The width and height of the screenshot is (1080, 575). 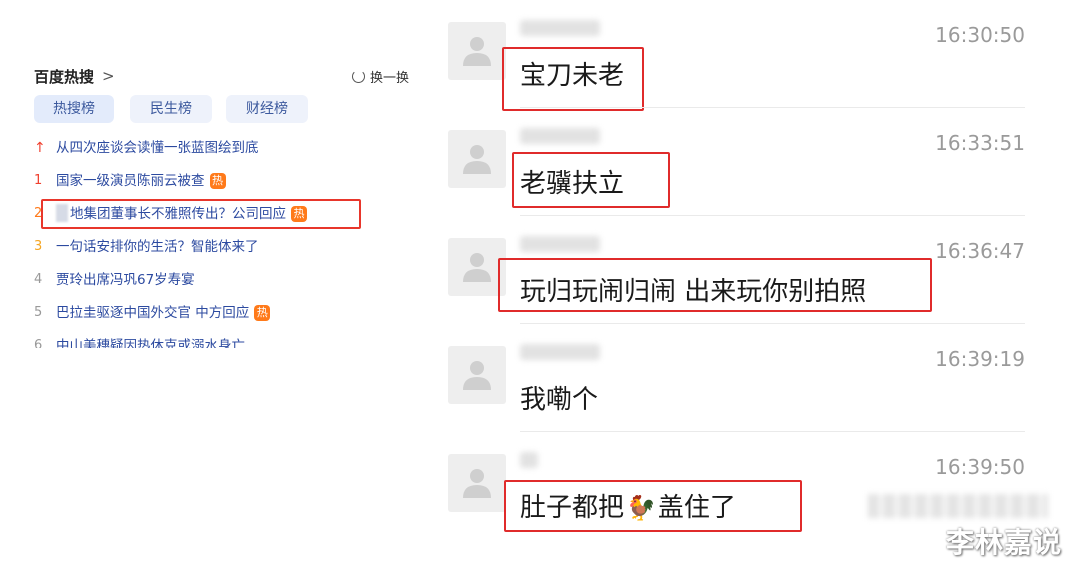 What do you see at coordinates (267, 109) in the screenshot?
I see `tab-finance: 财经榜` at bounding box center [267, 109].